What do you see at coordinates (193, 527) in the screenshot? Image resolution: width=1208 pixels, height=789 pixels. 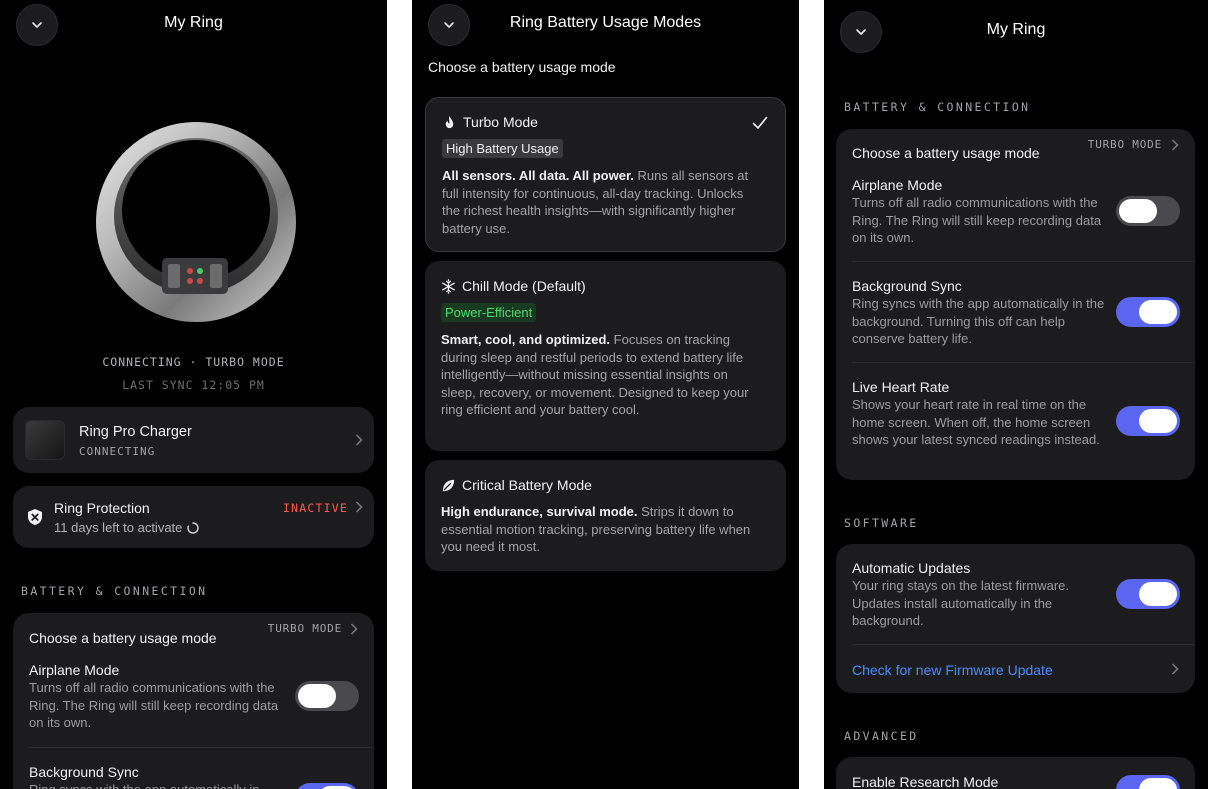 I see `loading-spinner-icon` at bounding box center [193, 527].